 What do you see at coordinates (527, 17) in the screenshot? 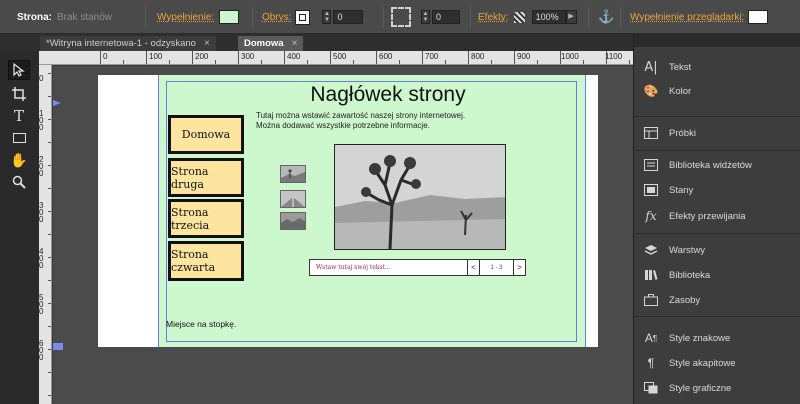
I see `effects-control: Efekty: 100% ▶` at bounding box center [527, 17].